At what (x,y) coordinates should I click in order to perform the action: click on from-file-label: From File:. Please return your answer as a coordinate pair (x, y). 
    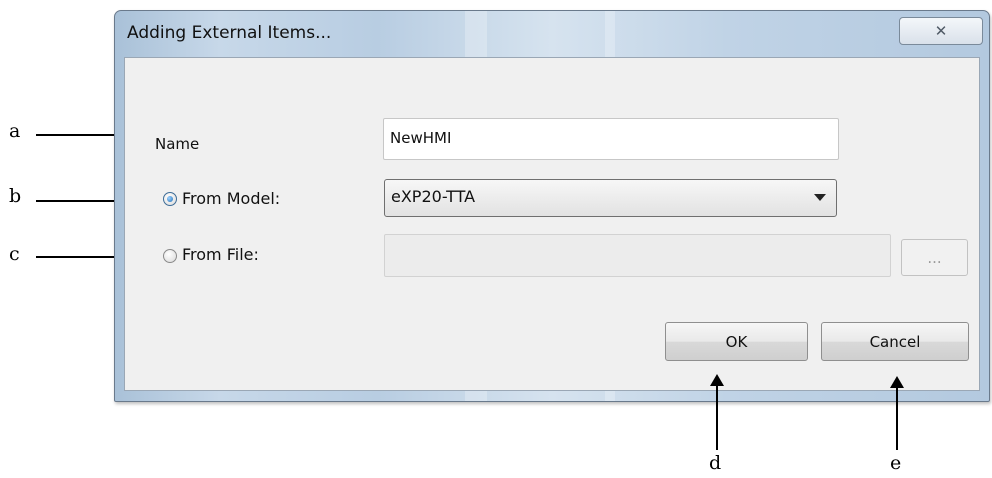
    Looking at the image, I should click on (220, 254).